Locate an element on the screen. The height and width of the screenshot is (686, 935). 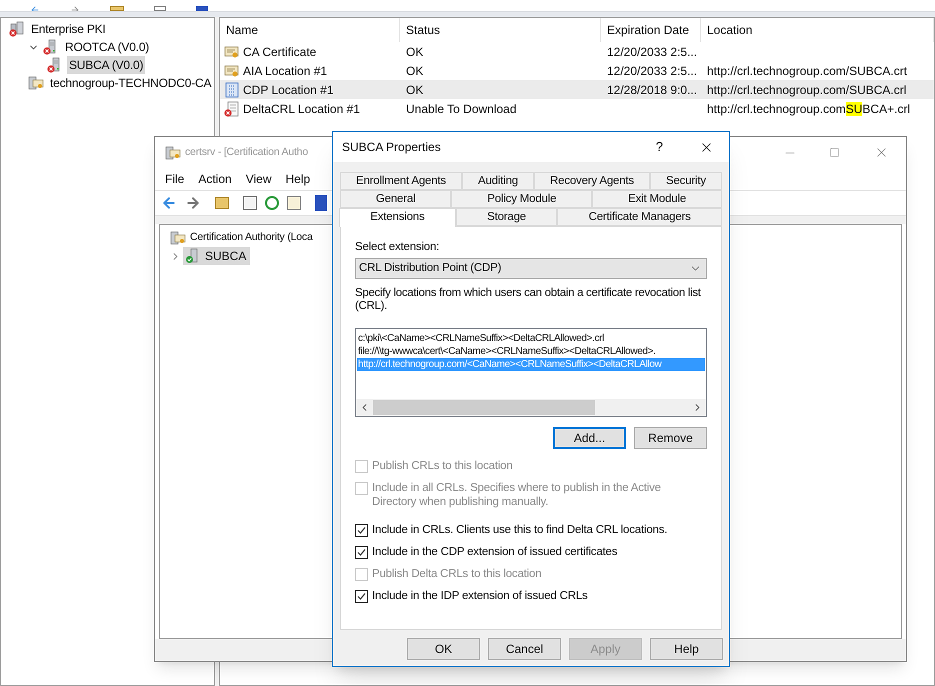
horizontal-scrollbar is located at coordinates (531, 407).